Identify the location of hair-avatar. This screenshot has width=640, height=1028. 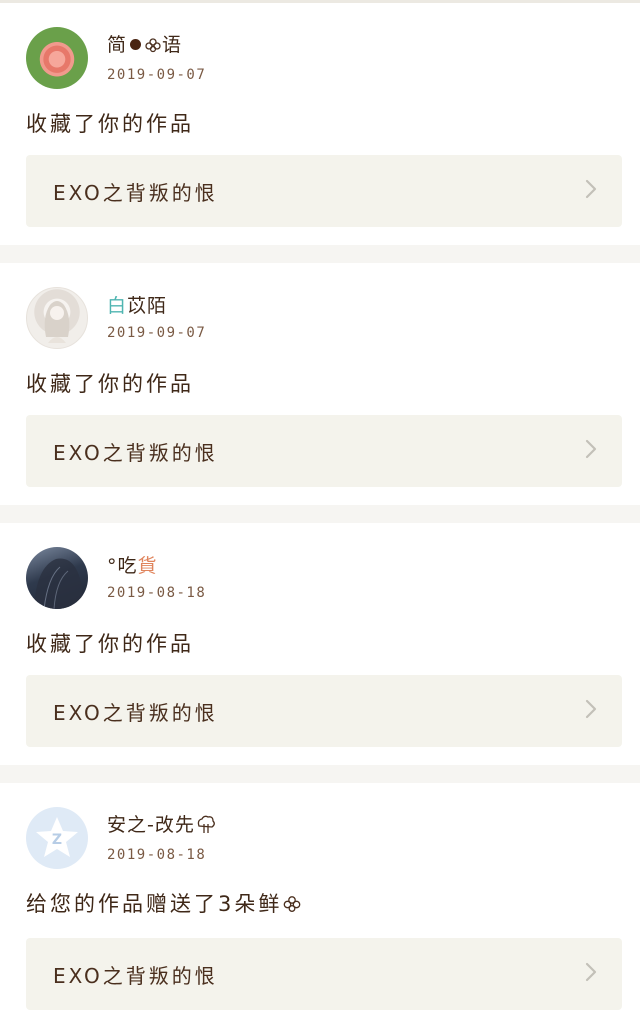
(57, 578).